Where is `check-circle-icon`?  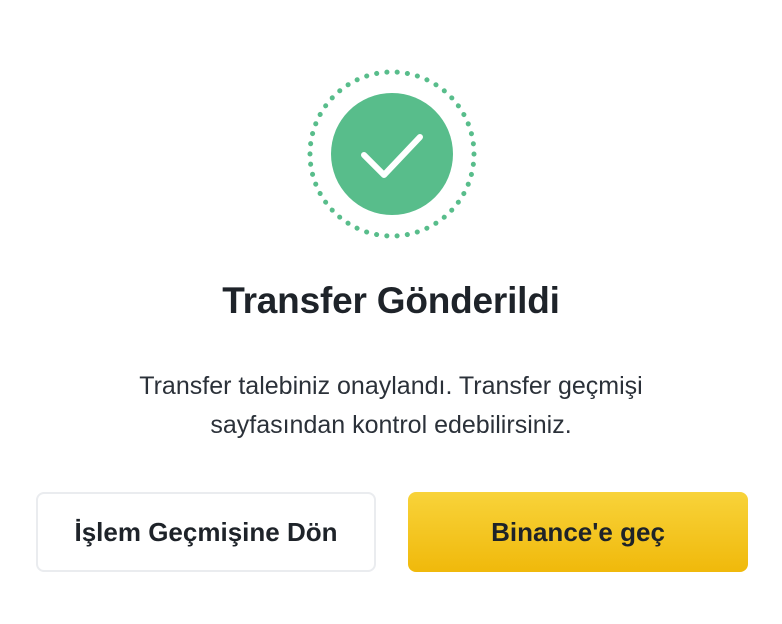
check-circle-icon is located at coordinates (392, 154).